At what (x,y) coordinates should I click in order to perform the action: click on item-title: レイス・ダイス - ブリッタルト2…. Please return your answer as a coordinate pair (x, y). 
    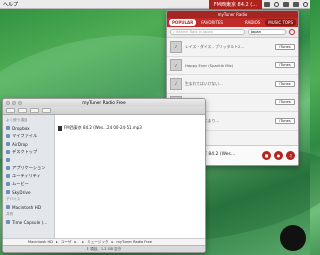
    Looking at the image, I should click on (215, 46).